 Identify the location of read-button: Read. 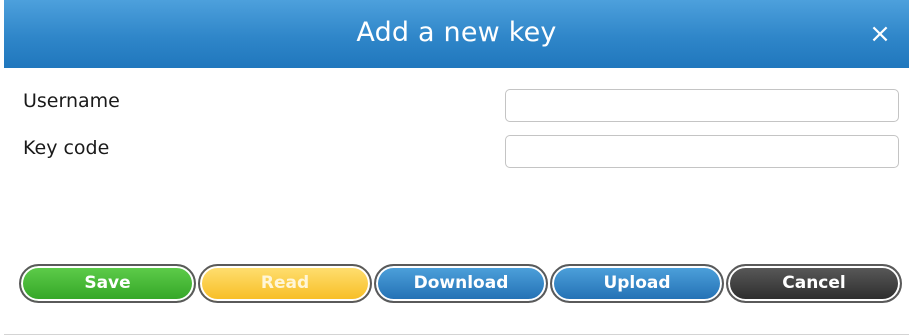
(285, 283).